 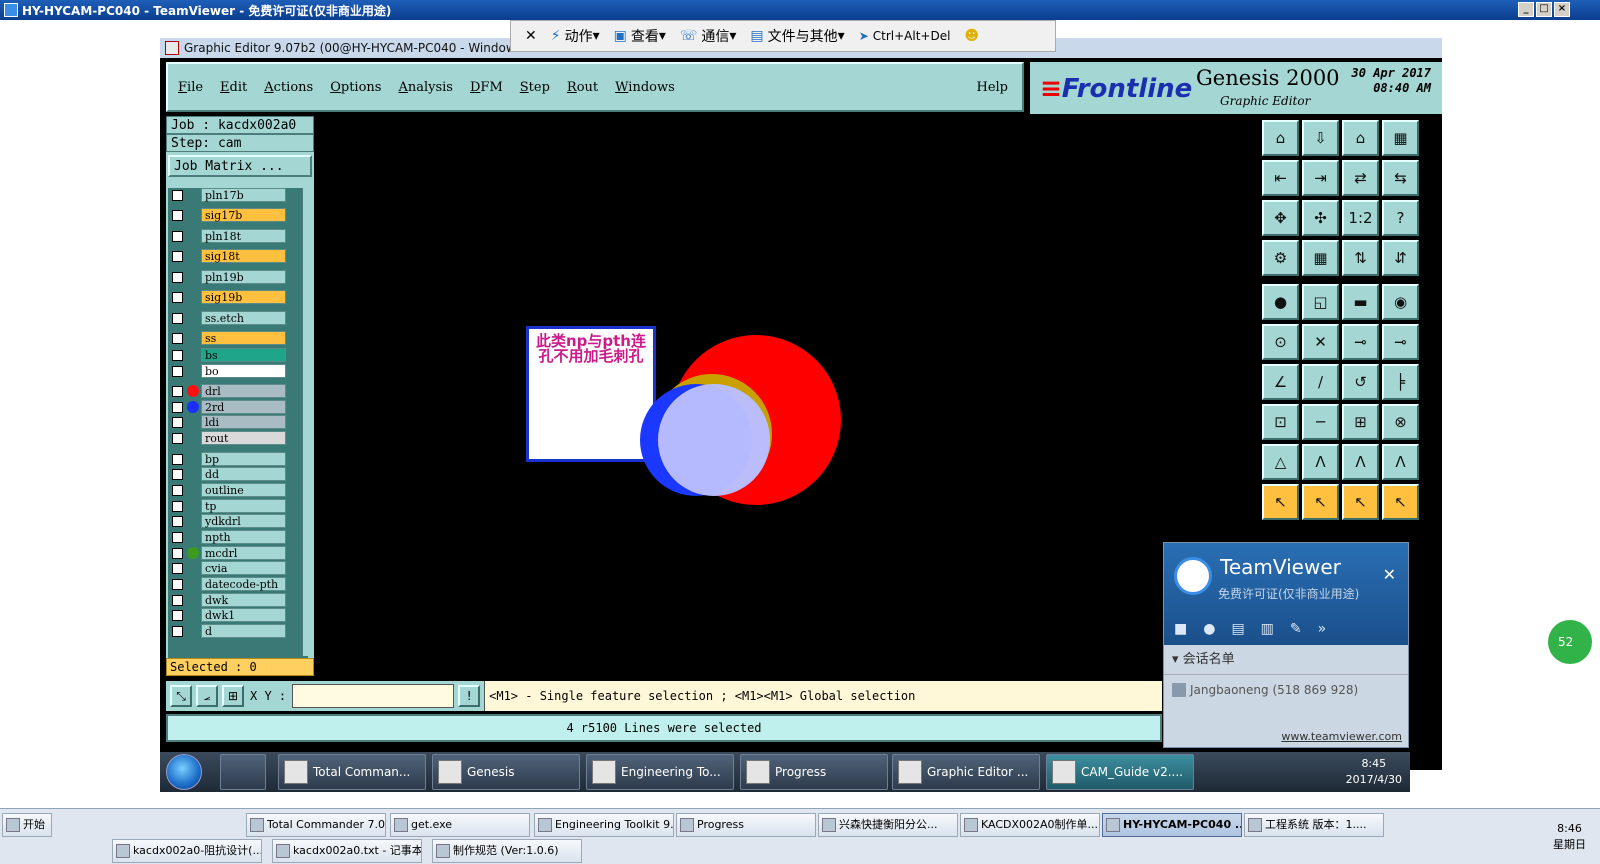 What do you see at coordinates (1280, 342) in the screenshot?
I see `tool-icon: ⊙` at bounding box center [1280, 342].